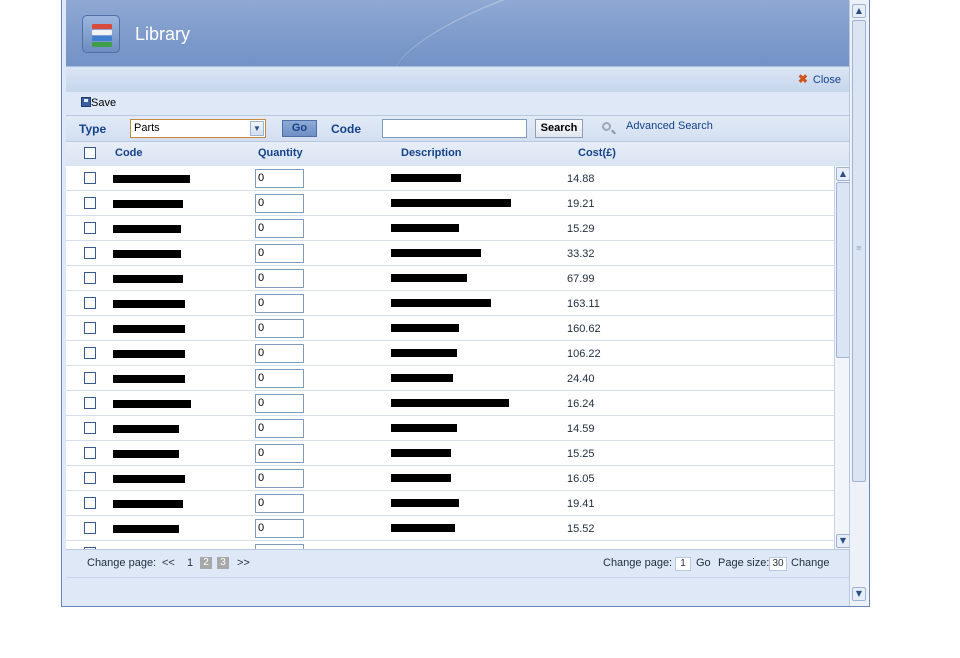 Image resolution: width=960 pixels, height=658 pixels. Describe the element at coordinates (86, 102) in the screenshot. I see `floppy-disk-icon` at that location.